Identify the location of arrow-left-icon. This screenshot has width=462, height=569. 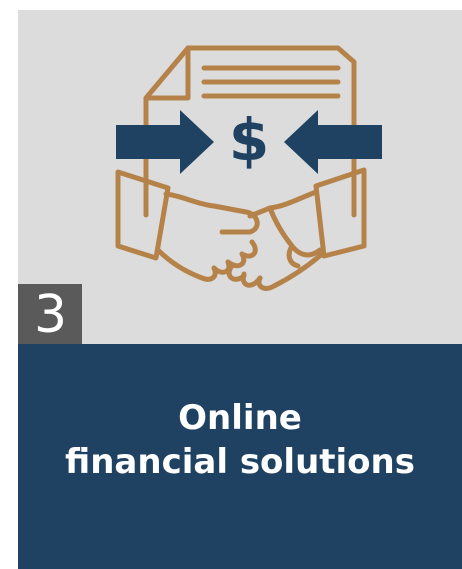
(333, 142).